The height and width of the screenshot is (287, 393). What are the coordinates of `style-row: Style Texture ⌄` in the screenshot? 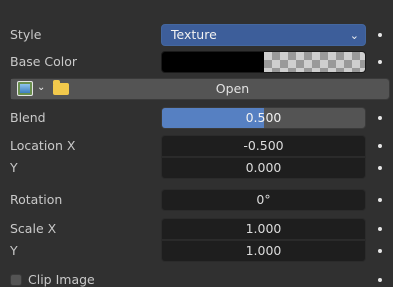 It's located at (196, 35).